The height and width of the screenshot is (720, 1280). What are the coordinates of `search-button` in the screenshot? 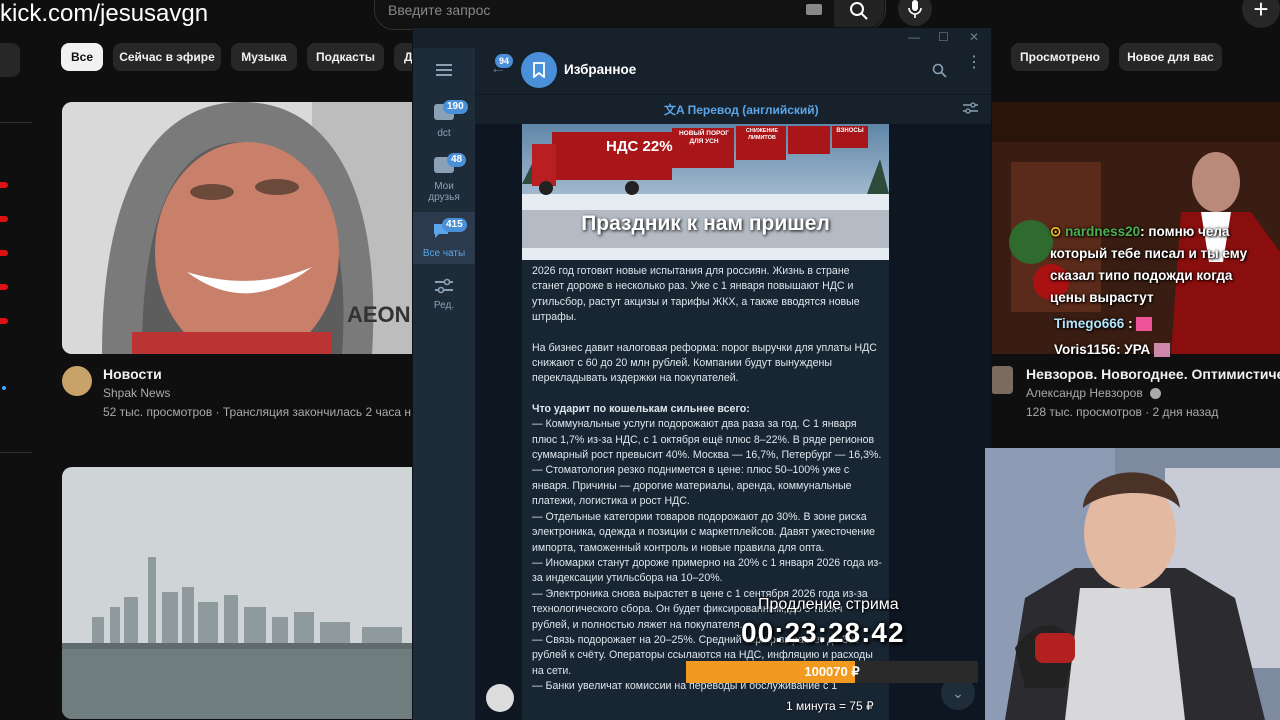 It's located at (859, 14).